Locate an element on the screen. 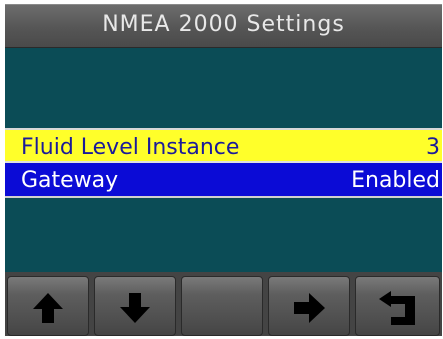  down-button is located at coordinates (135, 306).